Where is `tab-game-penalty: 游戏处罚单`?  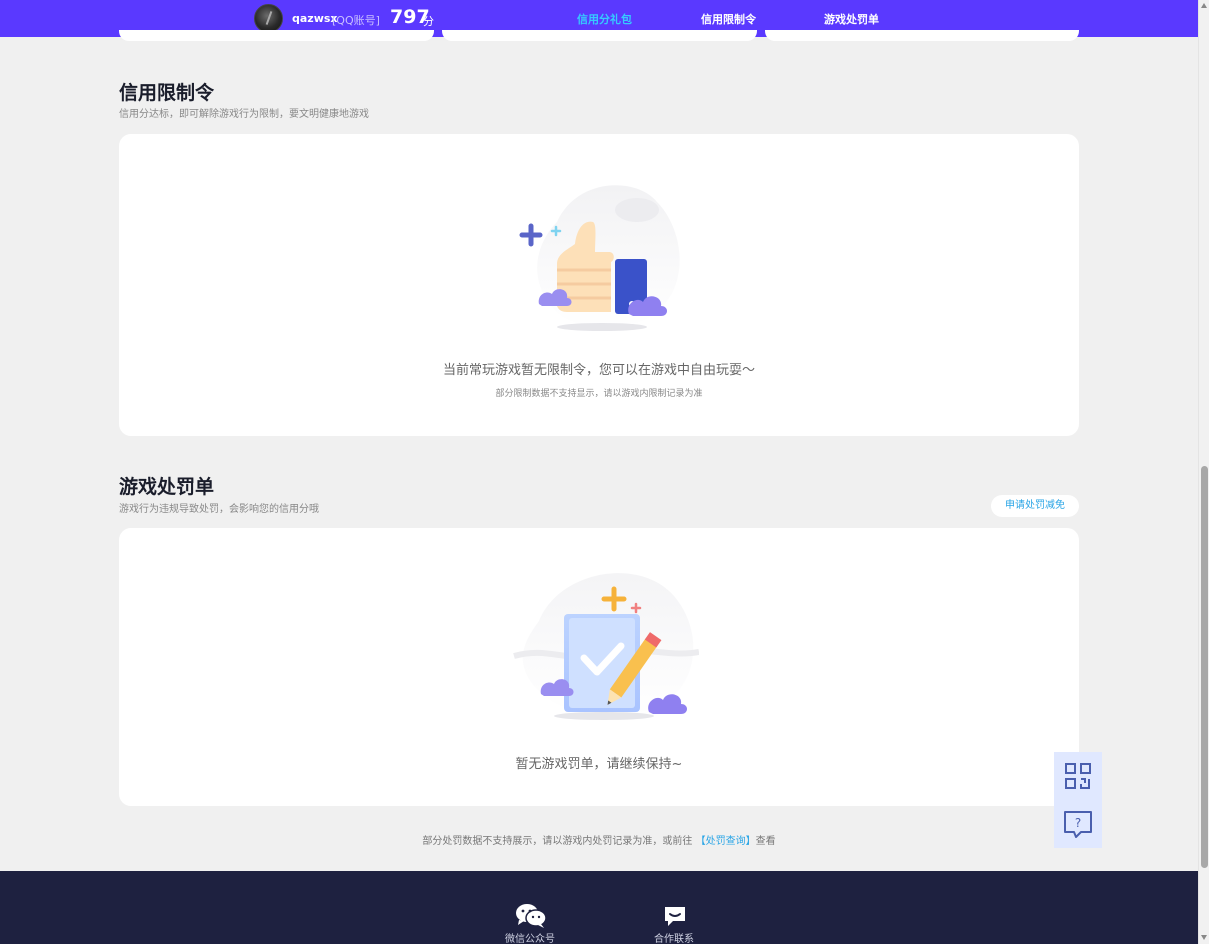
tab-game-penalty: 游戏处罚单 is located at coordinates (851, 19).